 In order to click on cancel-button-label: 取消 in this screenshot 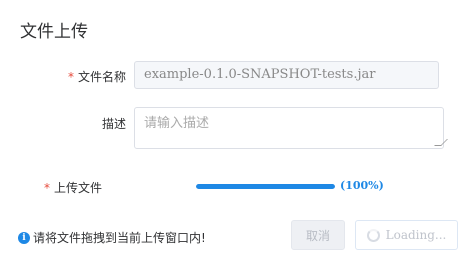, I will do `click(317, 235)`.